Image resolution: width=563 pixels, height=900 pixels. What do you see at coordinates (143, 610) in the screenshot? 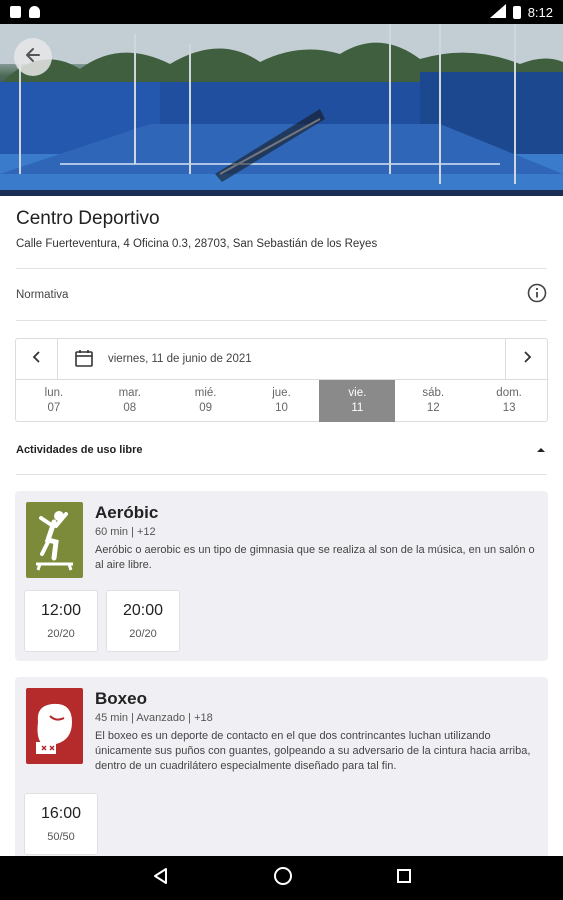
I see `slot-time: 20:00` at bounding box center [143, 610].